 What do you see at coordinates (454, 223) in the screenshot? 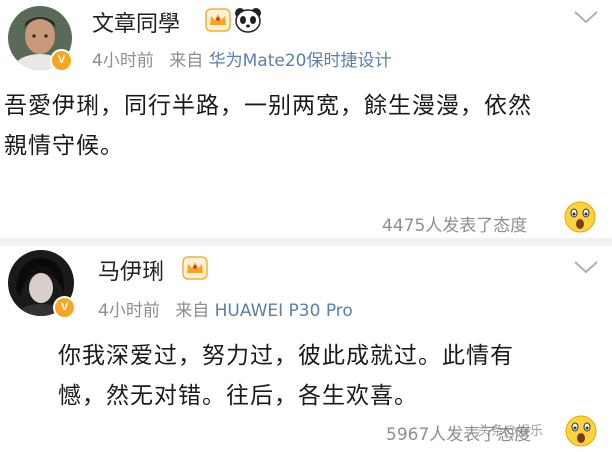
I see `reaction-count: 4475人发表了态度` at bounding box center [454, 223].